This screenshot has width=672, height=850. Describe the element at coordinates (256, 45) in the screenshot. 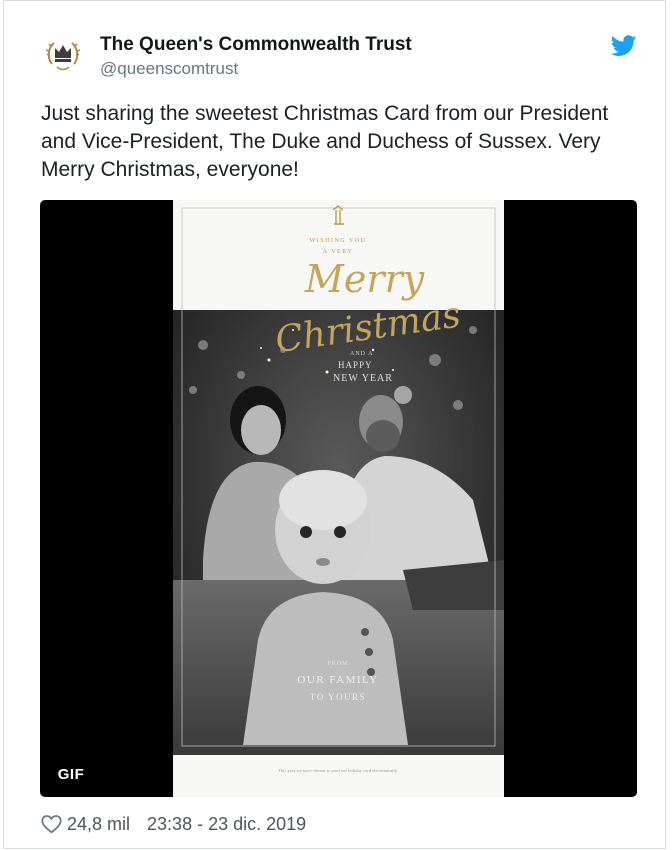

I see `author-name: The Queen's Commonwealth Trust` at that location.